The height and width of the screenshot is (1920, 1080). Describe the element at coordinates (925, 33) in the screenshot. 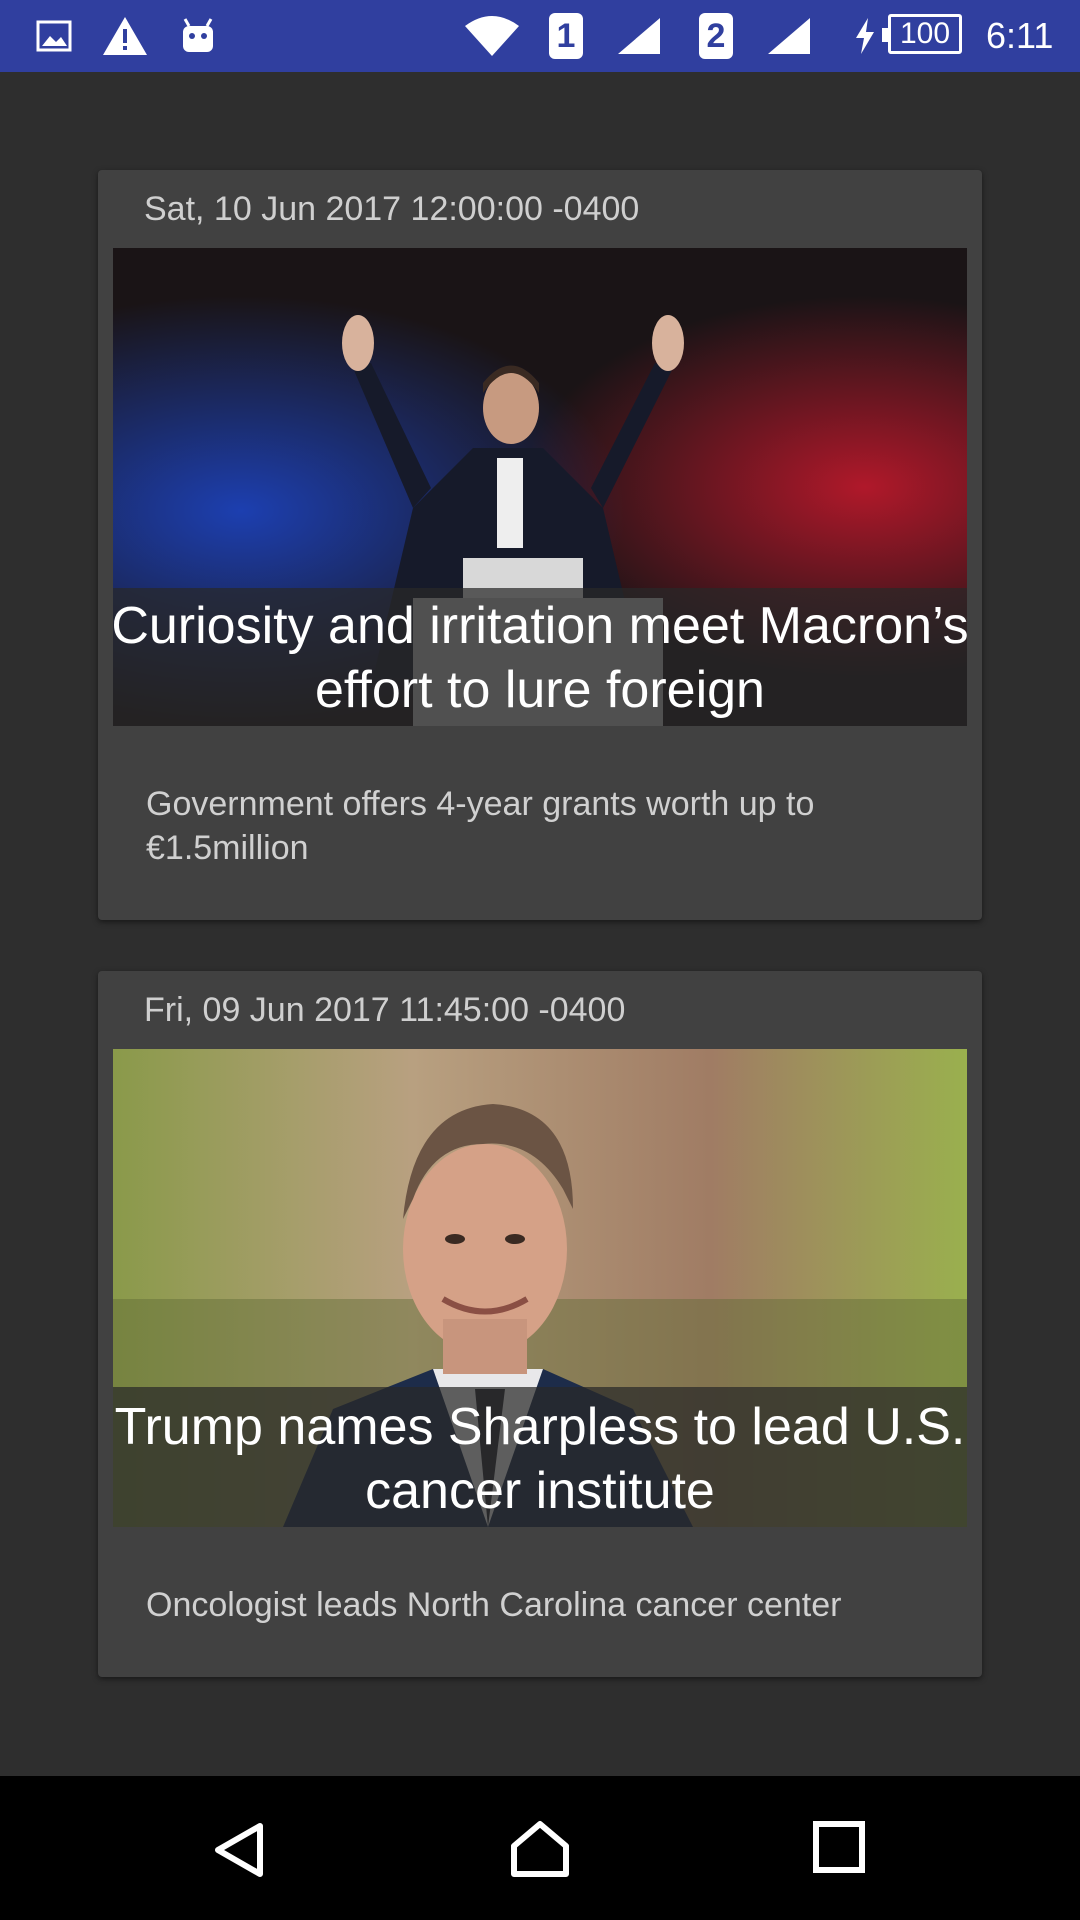

I see `battery-level: 100` at that location.